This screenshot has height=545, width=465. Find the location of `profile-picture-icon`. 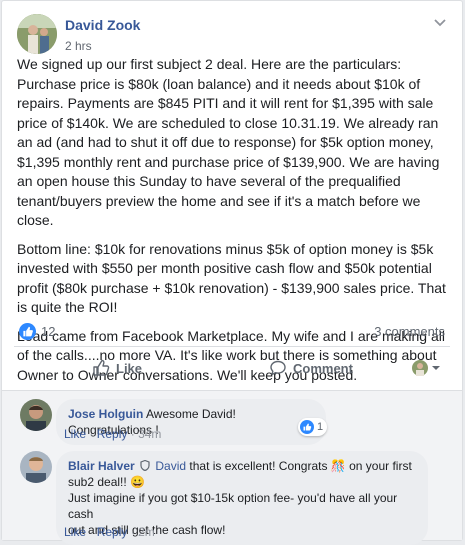

profile-picture-icon is located at coordinates (420, 368).